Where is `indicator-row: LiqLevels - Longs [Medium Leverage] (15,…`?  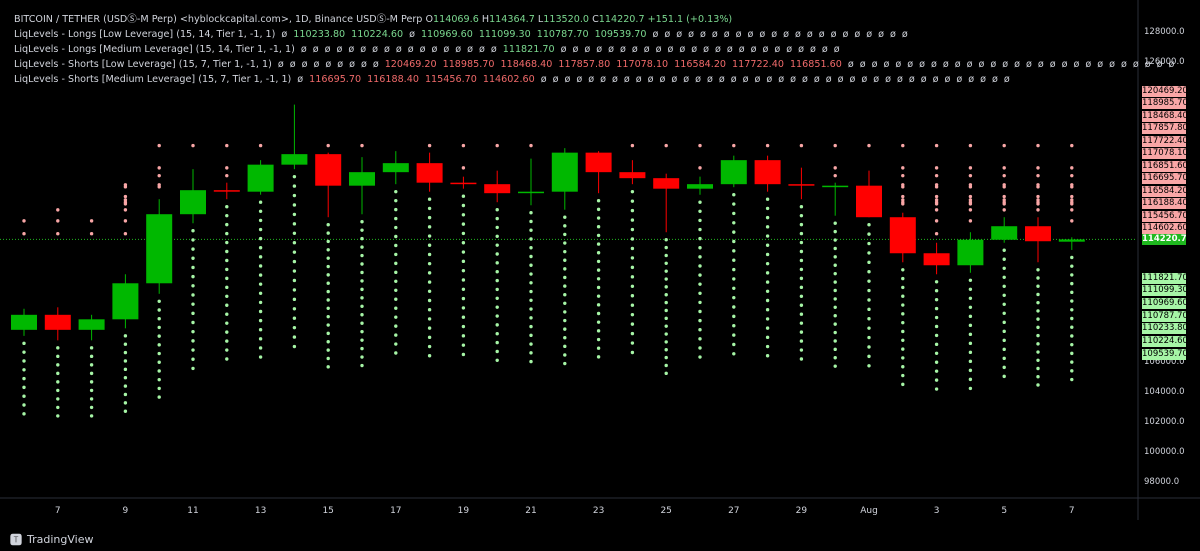
indicator-row: LiqLevels - Longs [Medium Leverage] (15,… is located at coordinates (594, 49).